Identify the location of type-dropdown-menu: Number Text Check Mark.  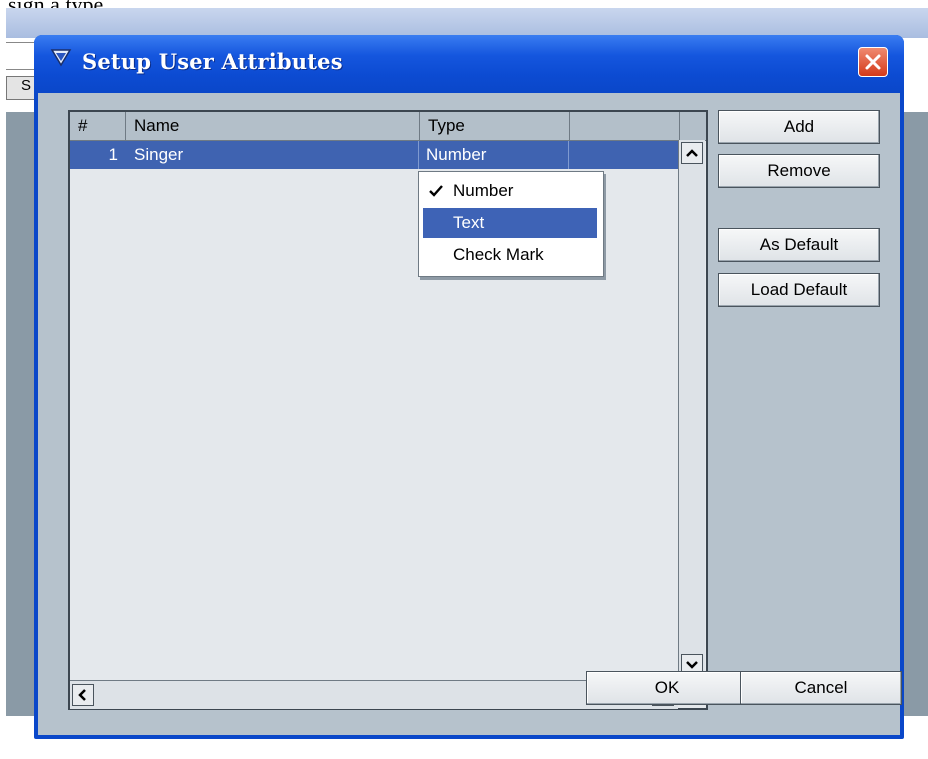
(511, 224).